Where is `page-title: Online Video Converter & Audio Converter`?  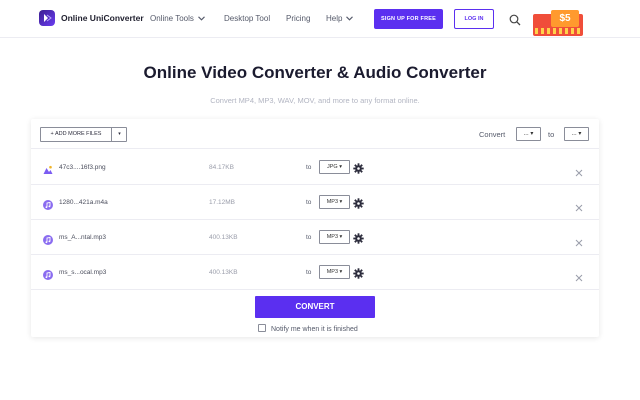 page-title: Online Video Converter & Audio Converter is located at coordinates (315, 72).